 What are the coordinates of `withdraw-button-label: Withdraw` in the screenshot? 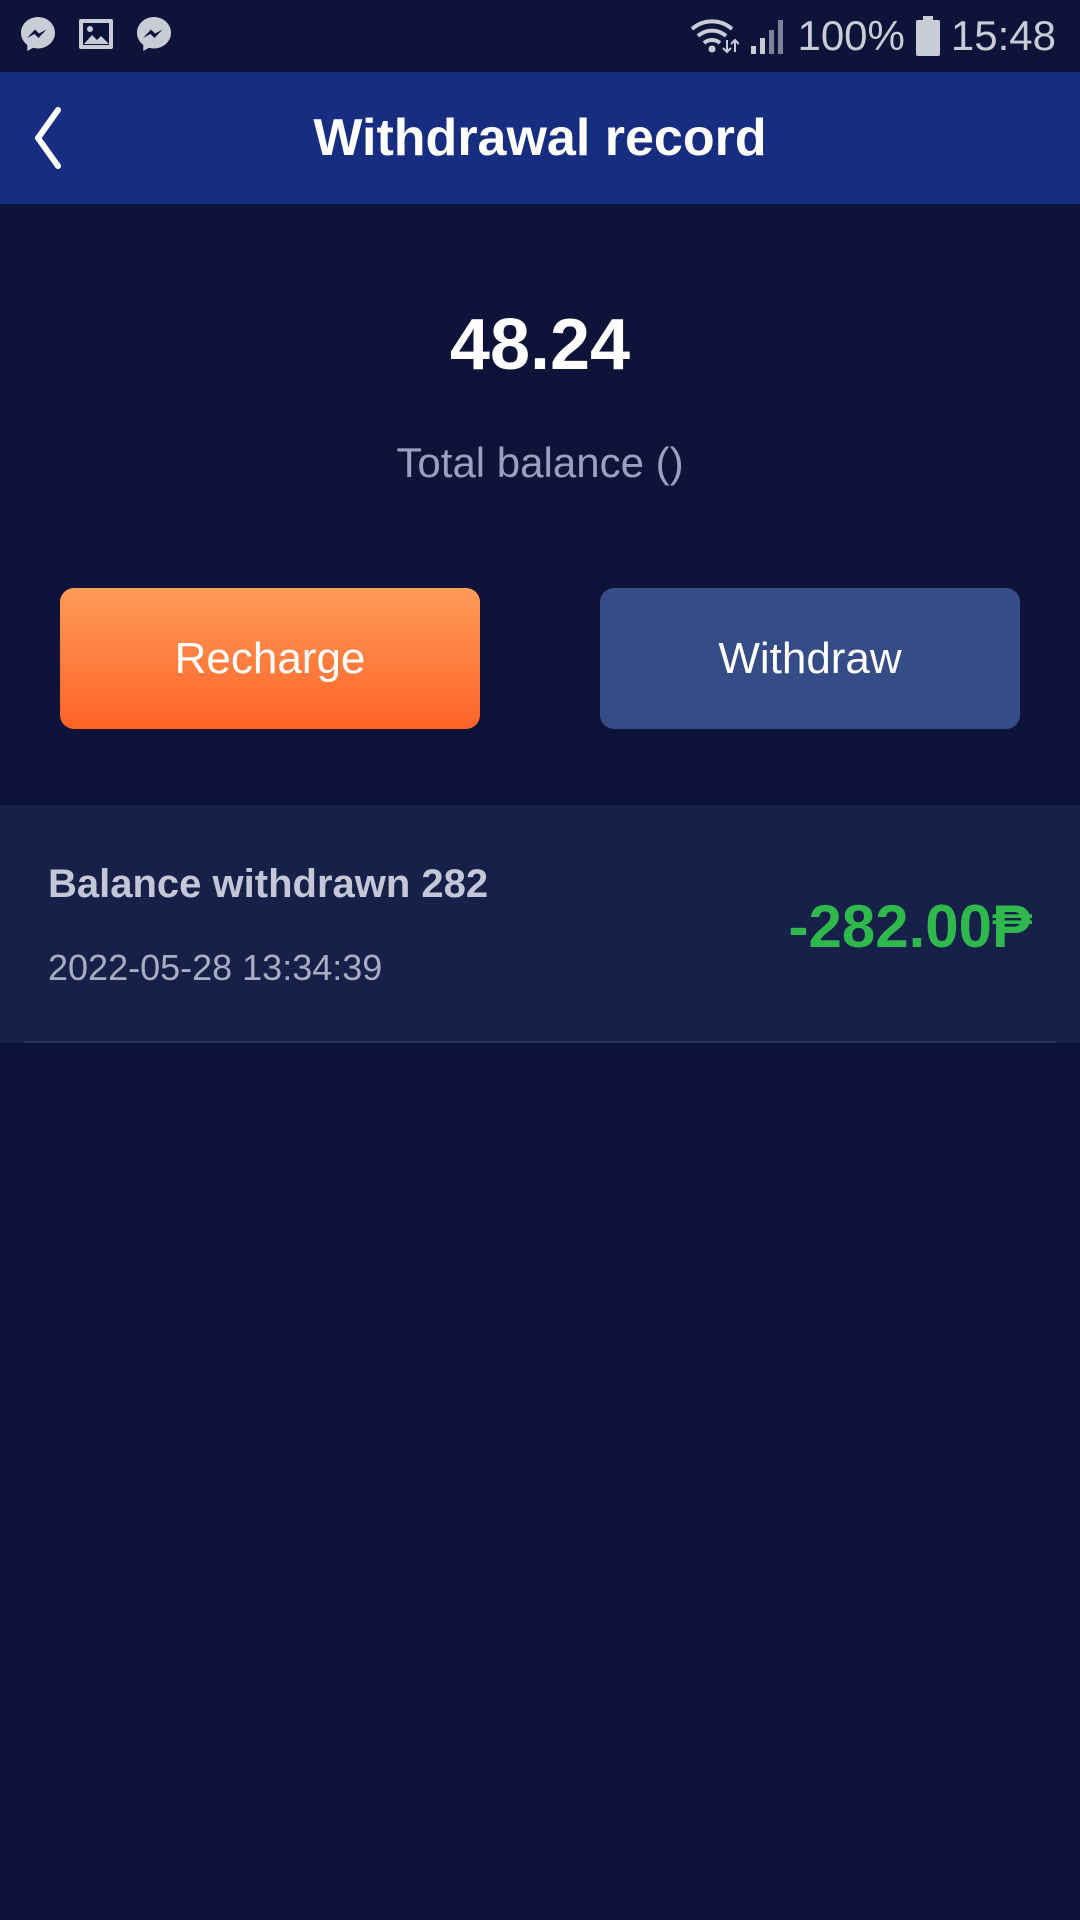 It's located at (810, 658).